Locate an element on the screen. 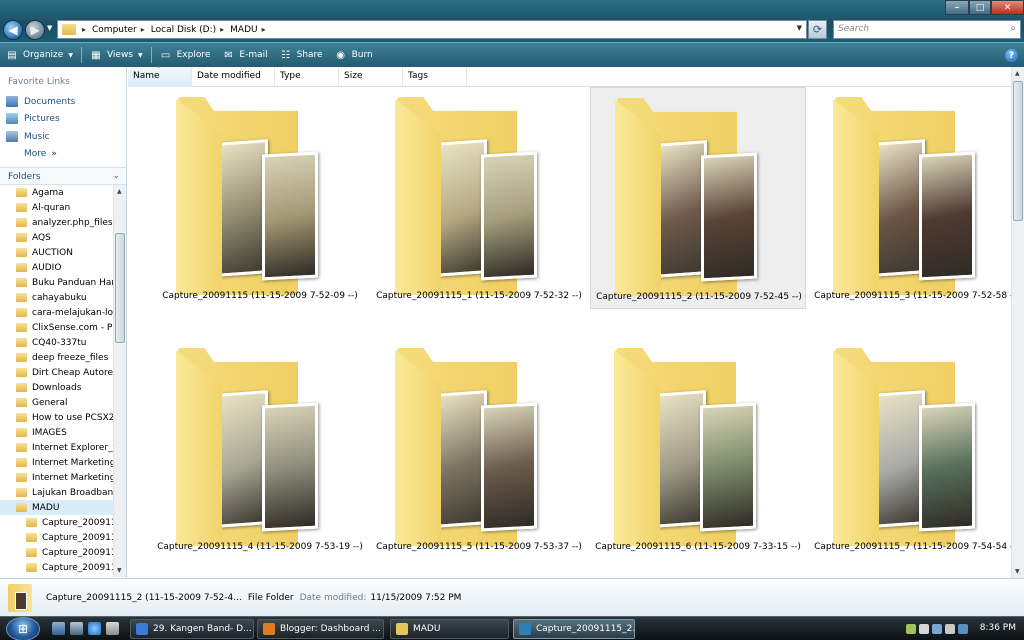  app-icon is located at coordinates (525, 629).